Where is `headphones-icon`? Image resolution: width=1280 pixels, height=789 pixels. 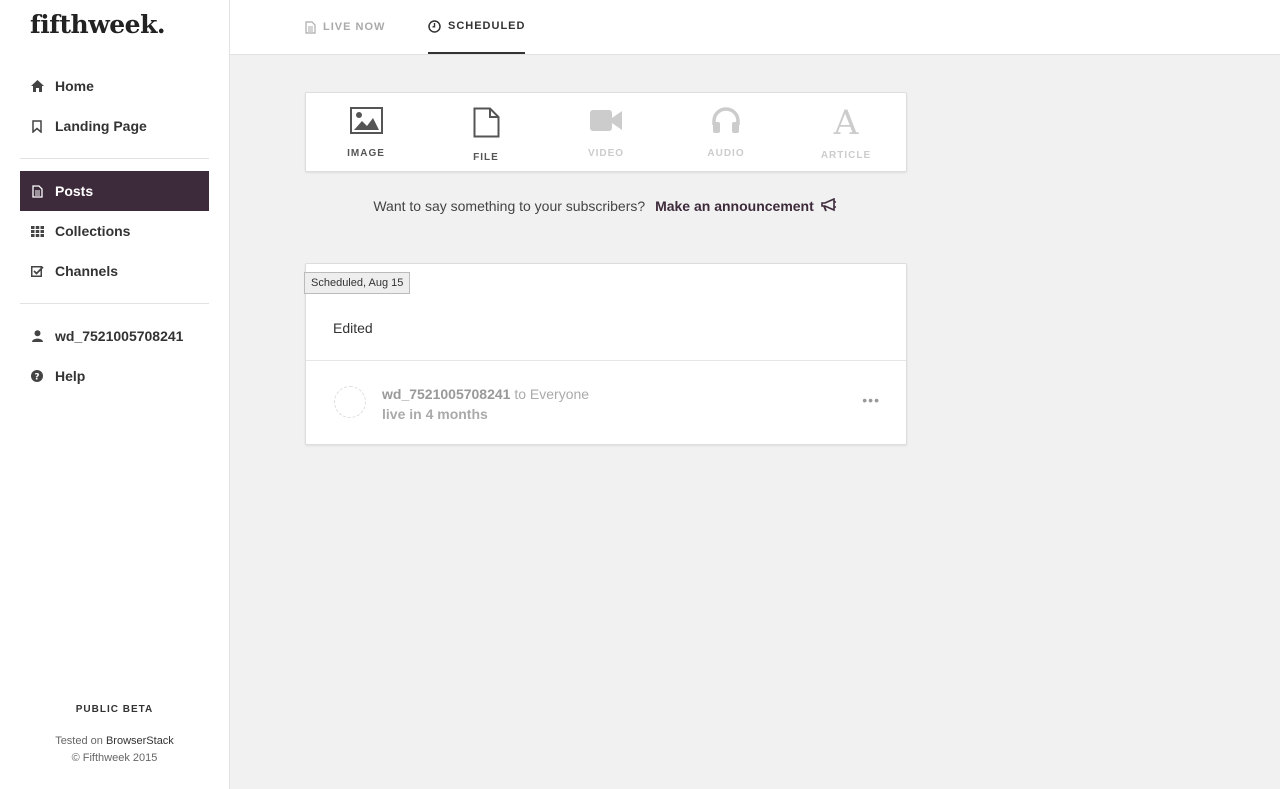
headphones-icon is located at coordinates (726, 123).